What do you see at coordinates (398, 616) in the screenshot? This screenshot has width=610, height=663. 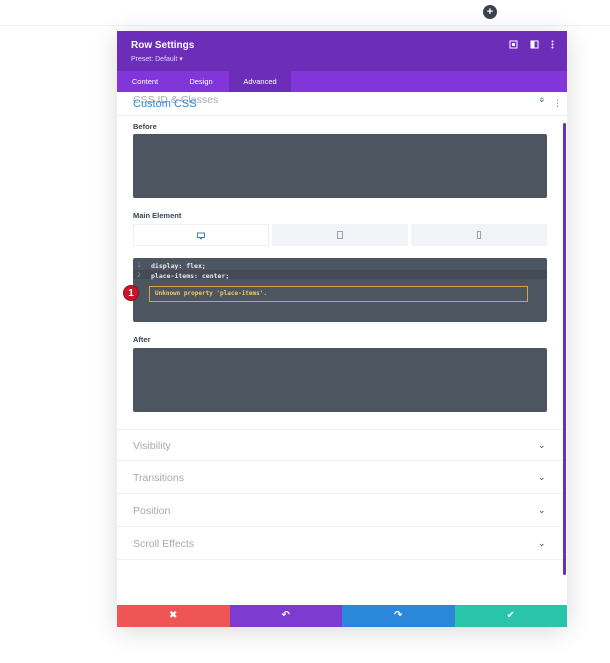 I see `redo-button: ↷` at bounding box center [398, 616].